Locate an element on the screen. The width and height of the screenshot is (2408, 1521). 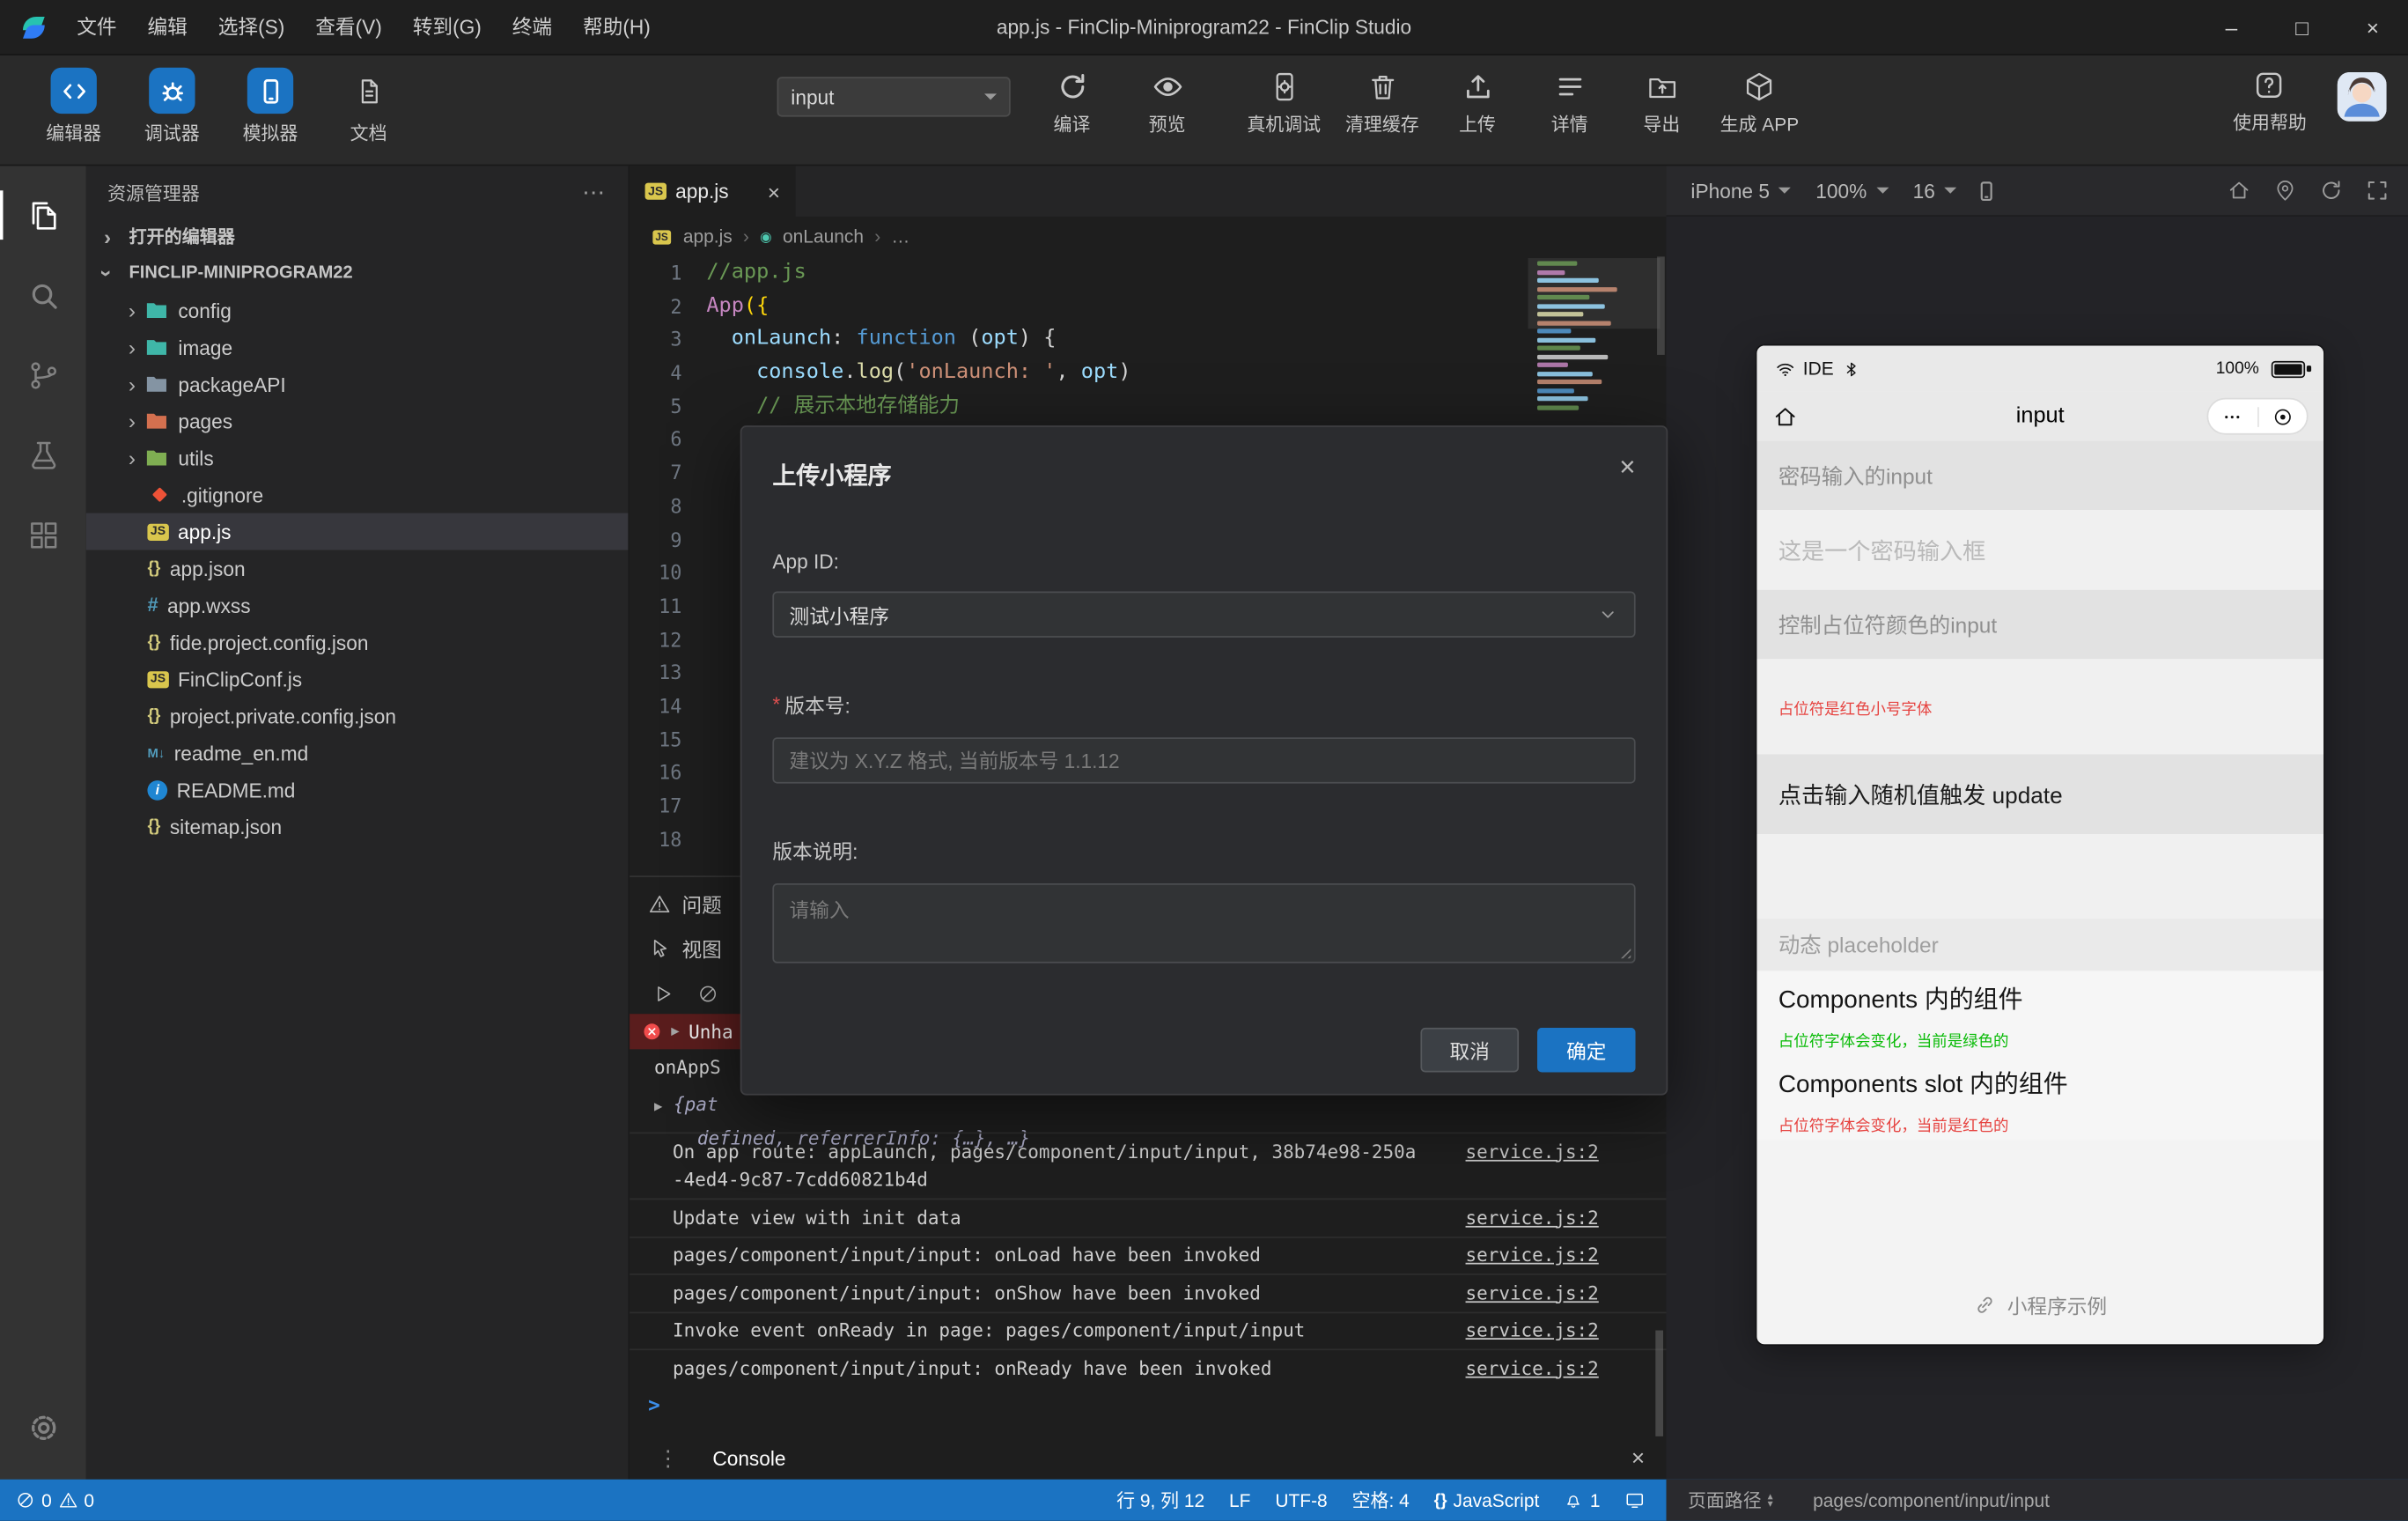
open-editors-row: › 打开的编辑器 is located at coordinates (357, 237).